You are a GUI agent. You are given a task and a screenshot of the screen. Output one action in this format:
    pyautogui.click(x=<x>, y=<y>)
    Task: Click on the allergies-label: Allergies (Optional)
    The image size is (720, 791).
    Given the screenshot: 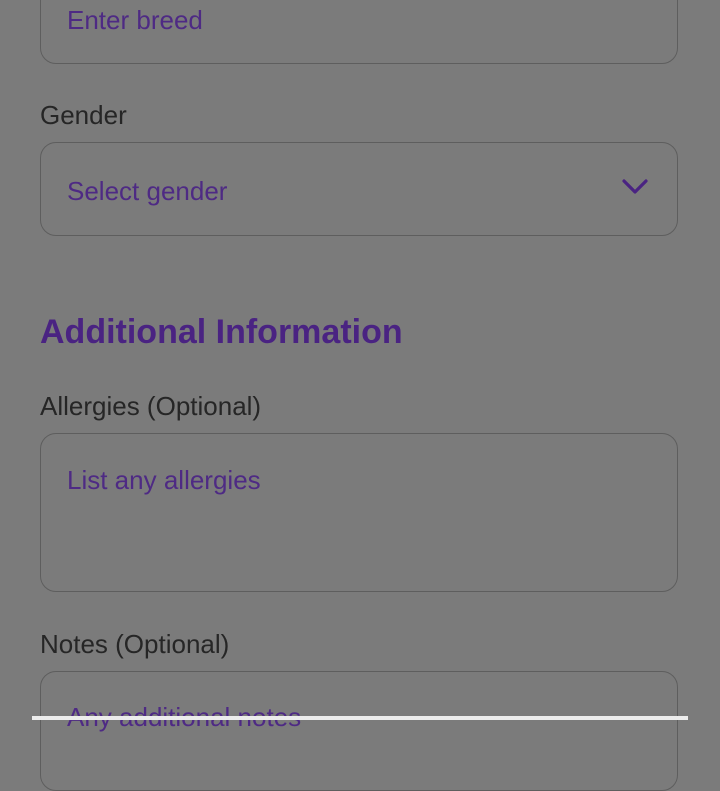 What is the action you would take?
    pyautogui.click(x=151, y=406)
    